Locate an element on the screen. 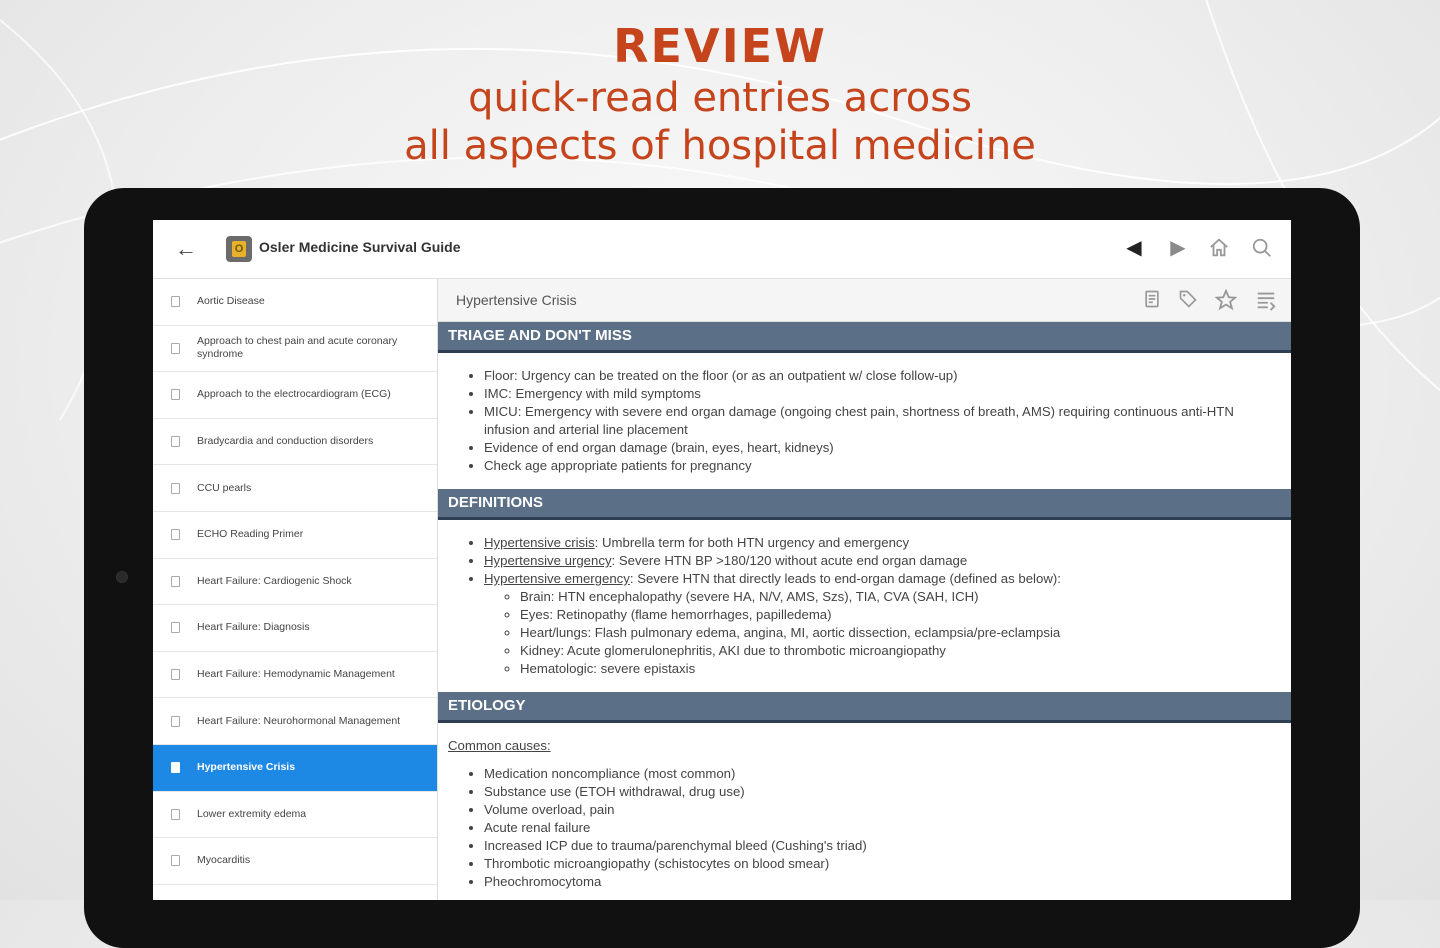 This screenshot has height=948, width=1440. sidebar-item-label: ECHO Reading Primer is located at coordinates (250, 534).